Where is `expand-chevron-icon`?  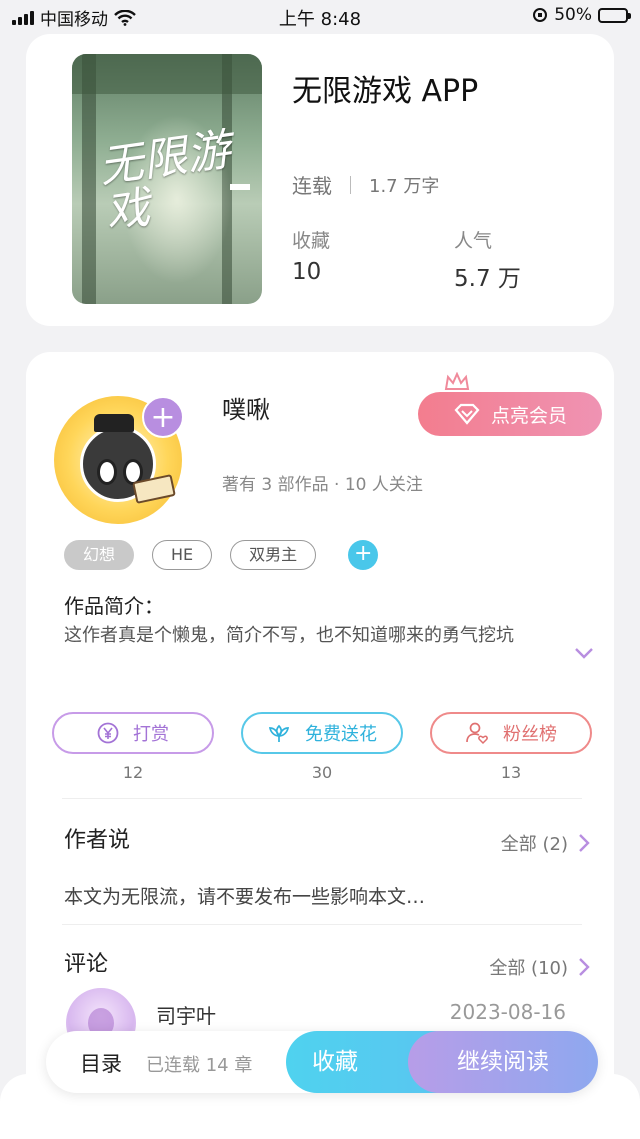 expand-chevron-icon is located at coordinates (584, 653).